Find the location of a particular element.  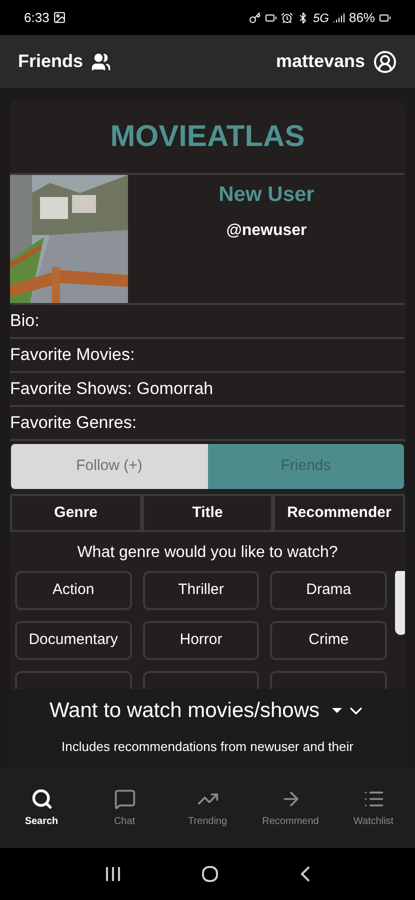

profile-name: New User is located at coordinates (266, 195).